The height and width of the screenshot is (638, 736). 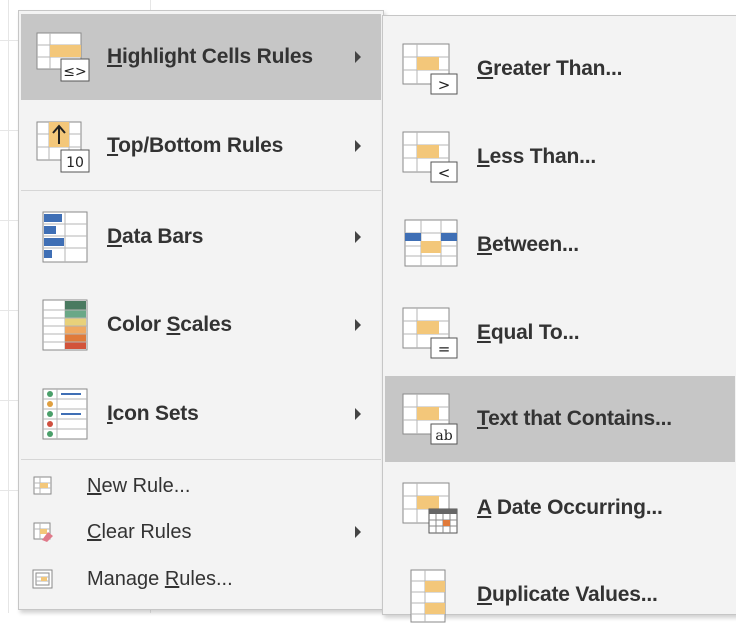 I want to click on equal-to-icon: =, so click(x=431, y=333).